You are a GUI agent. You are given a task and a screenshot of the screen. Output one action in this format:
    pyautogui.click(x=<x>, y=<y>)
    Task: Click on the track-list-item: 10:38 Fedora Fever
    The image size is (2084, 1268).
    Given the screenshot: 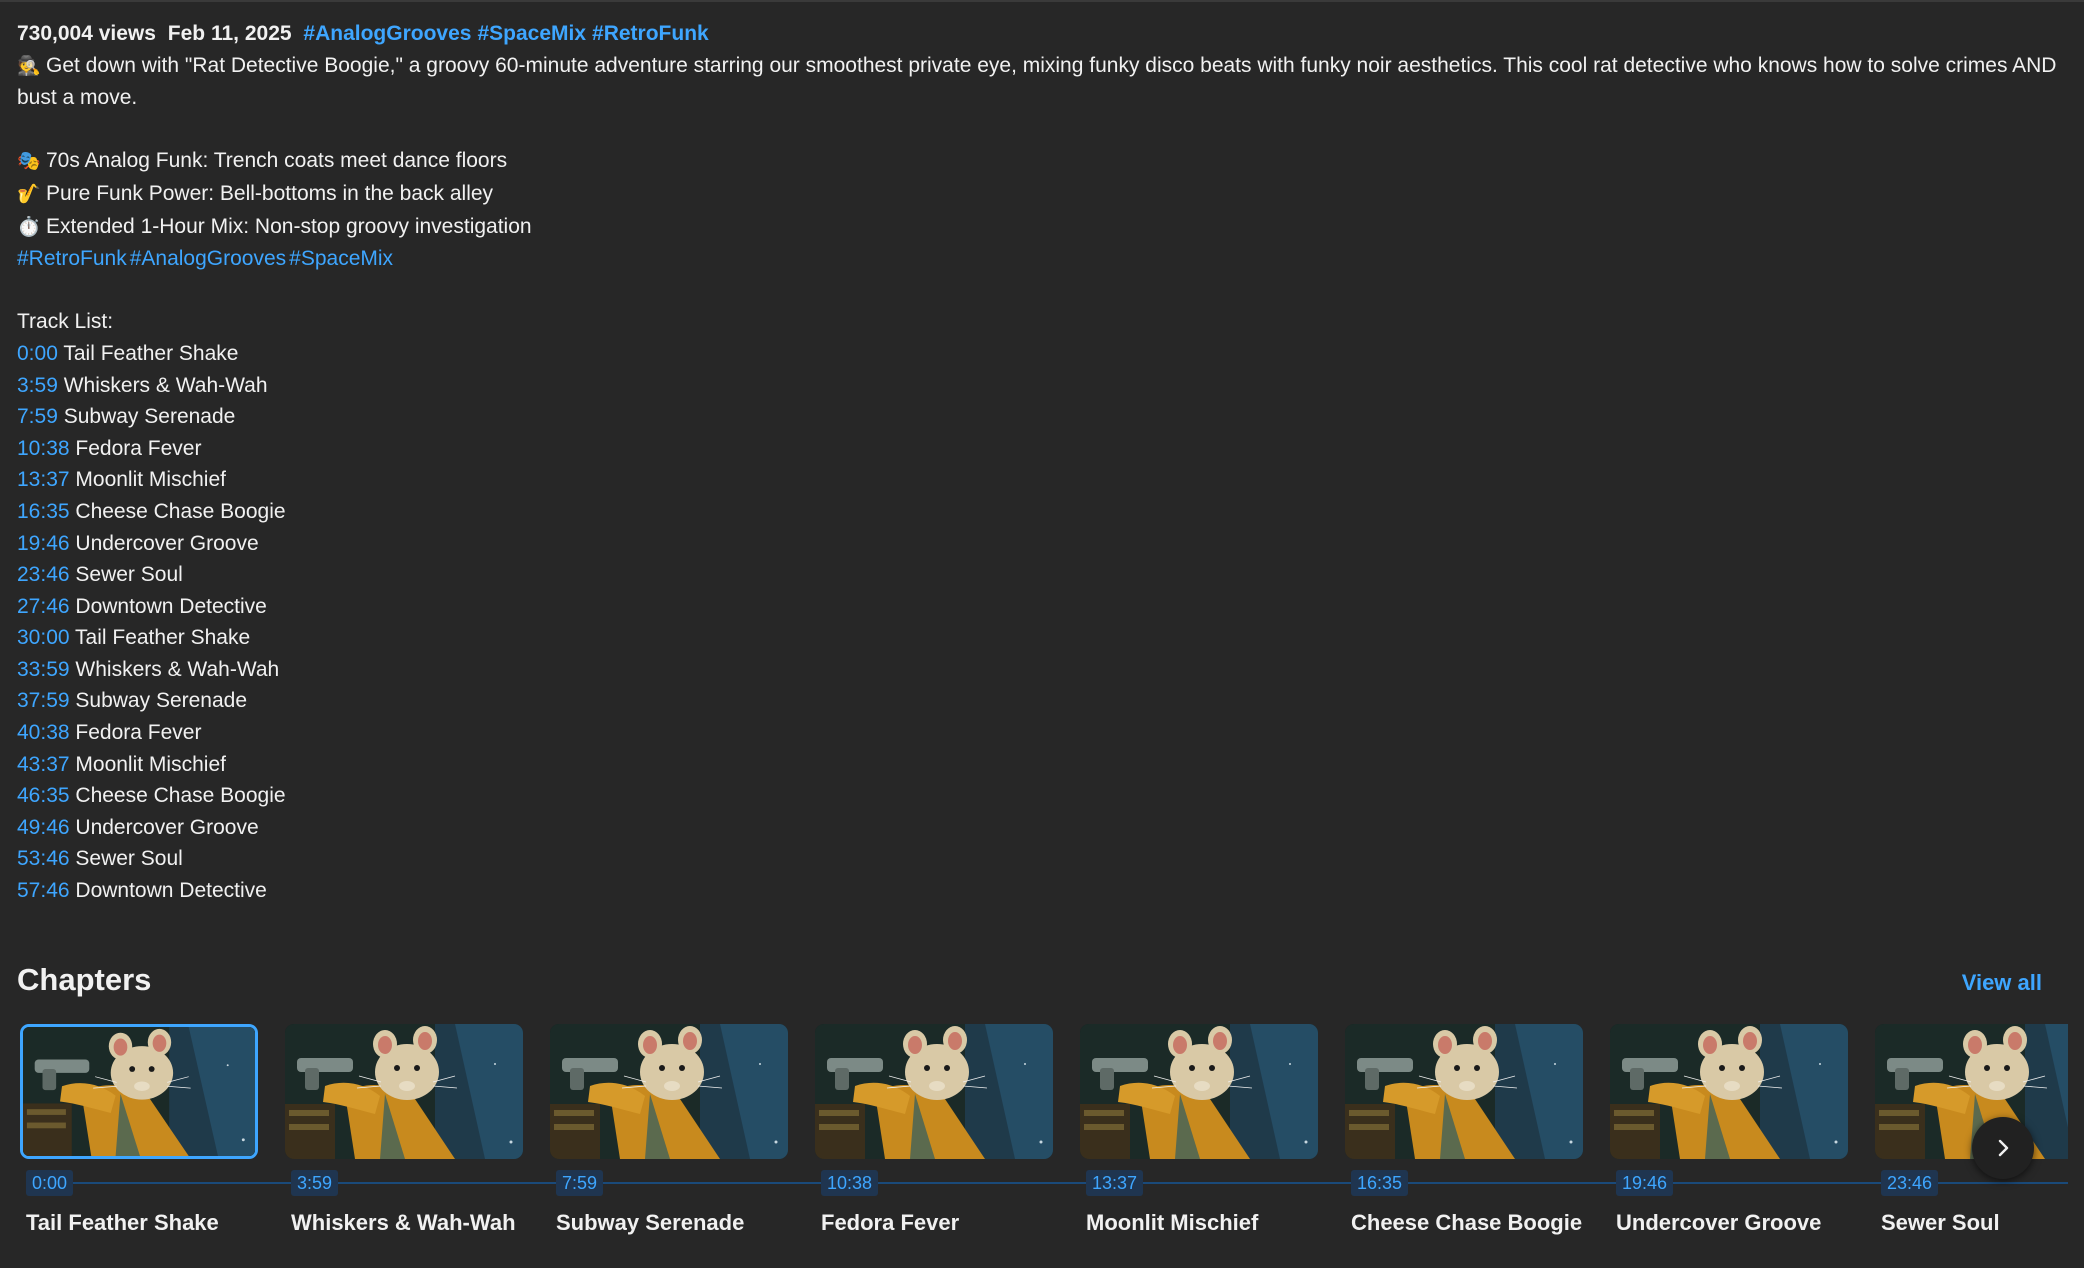 What is the action you would take?
    pyautogui.click(x=1037, y=449)
    